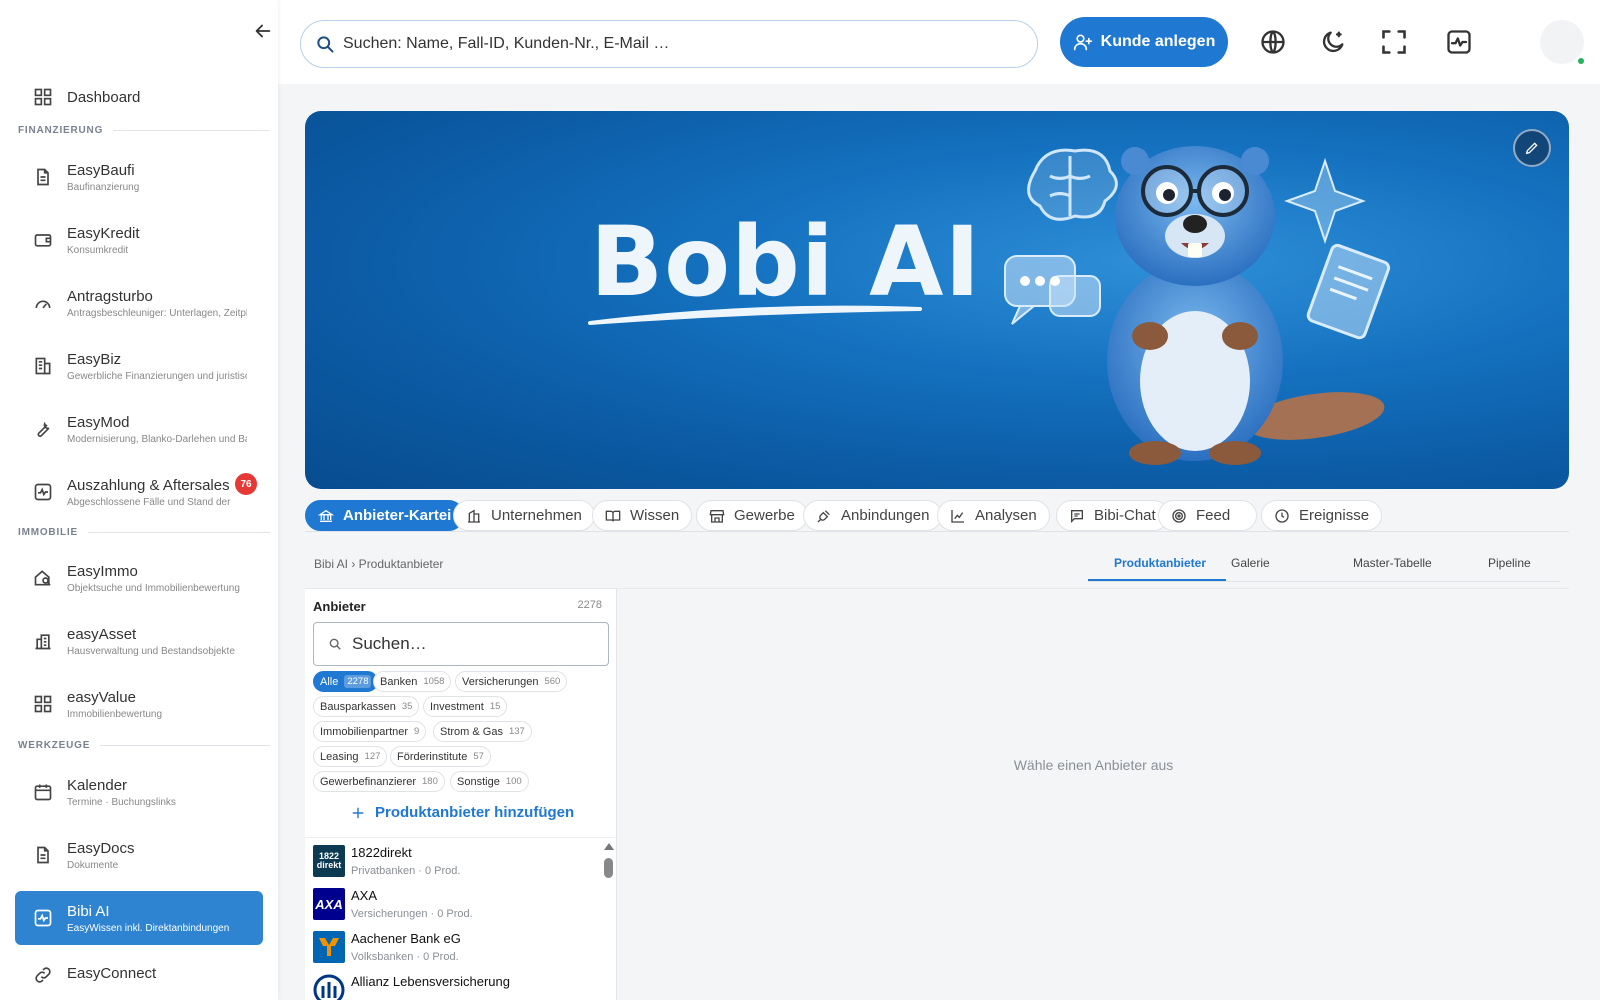 The height and width of the screenshot is (1000, 1600). I want to click on global-search, so click(669, 44).